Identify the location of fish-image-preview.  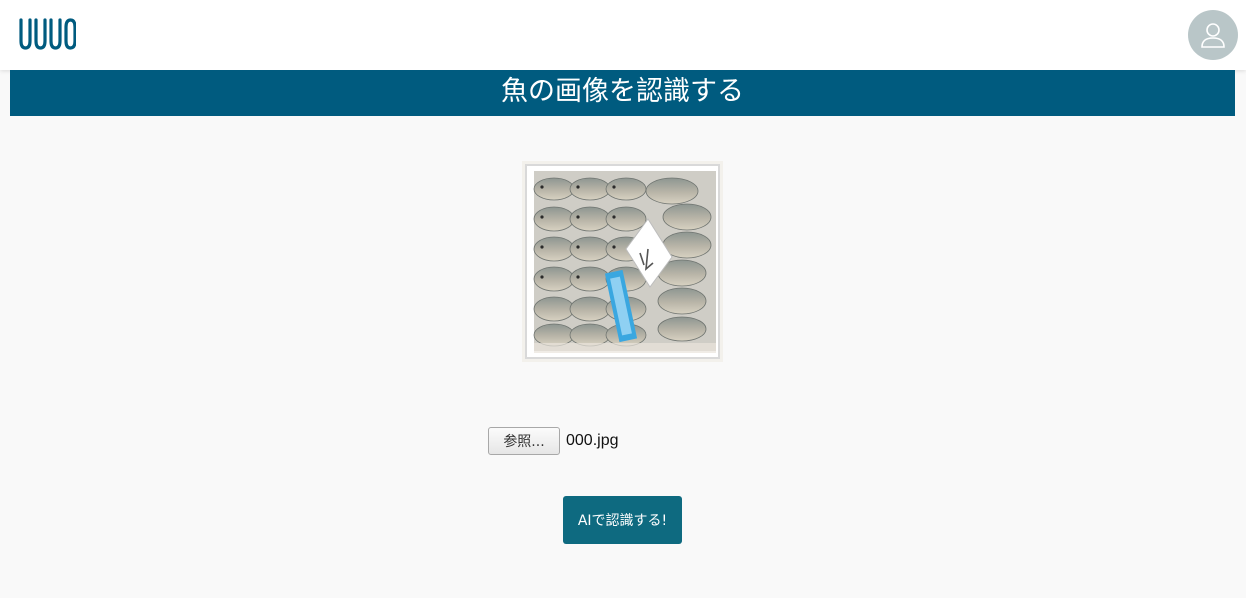
(622, 261).